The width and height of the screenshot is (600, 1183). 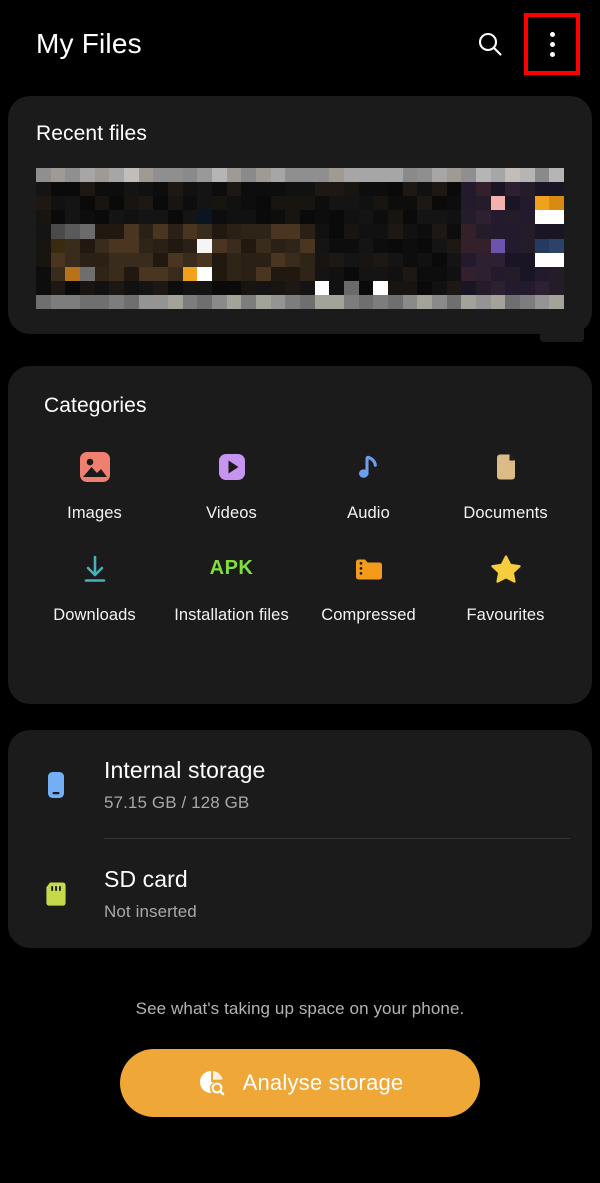 I want to click on search-button, so click(x=490, y=44).